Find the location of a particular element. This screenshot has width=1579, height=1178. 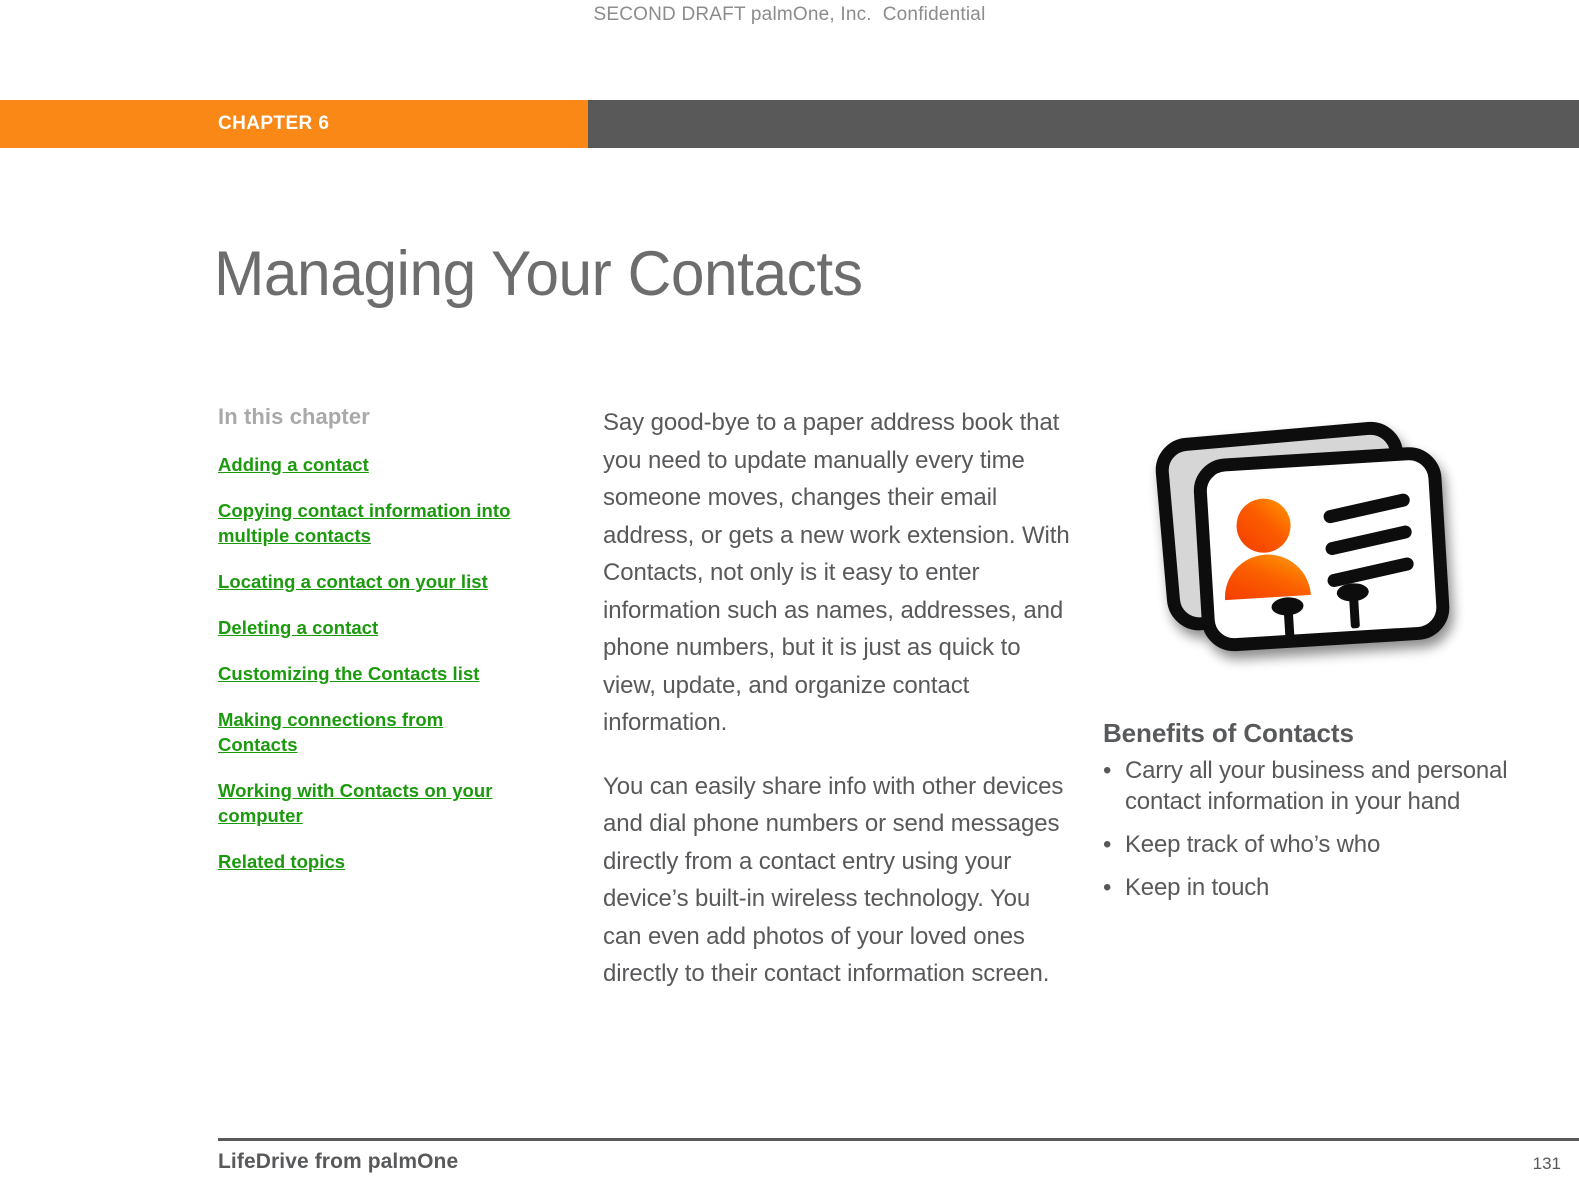

toc-link-customizing-the-contacts-list: Customizing the Contacts list is located at coordinates (368, 673).